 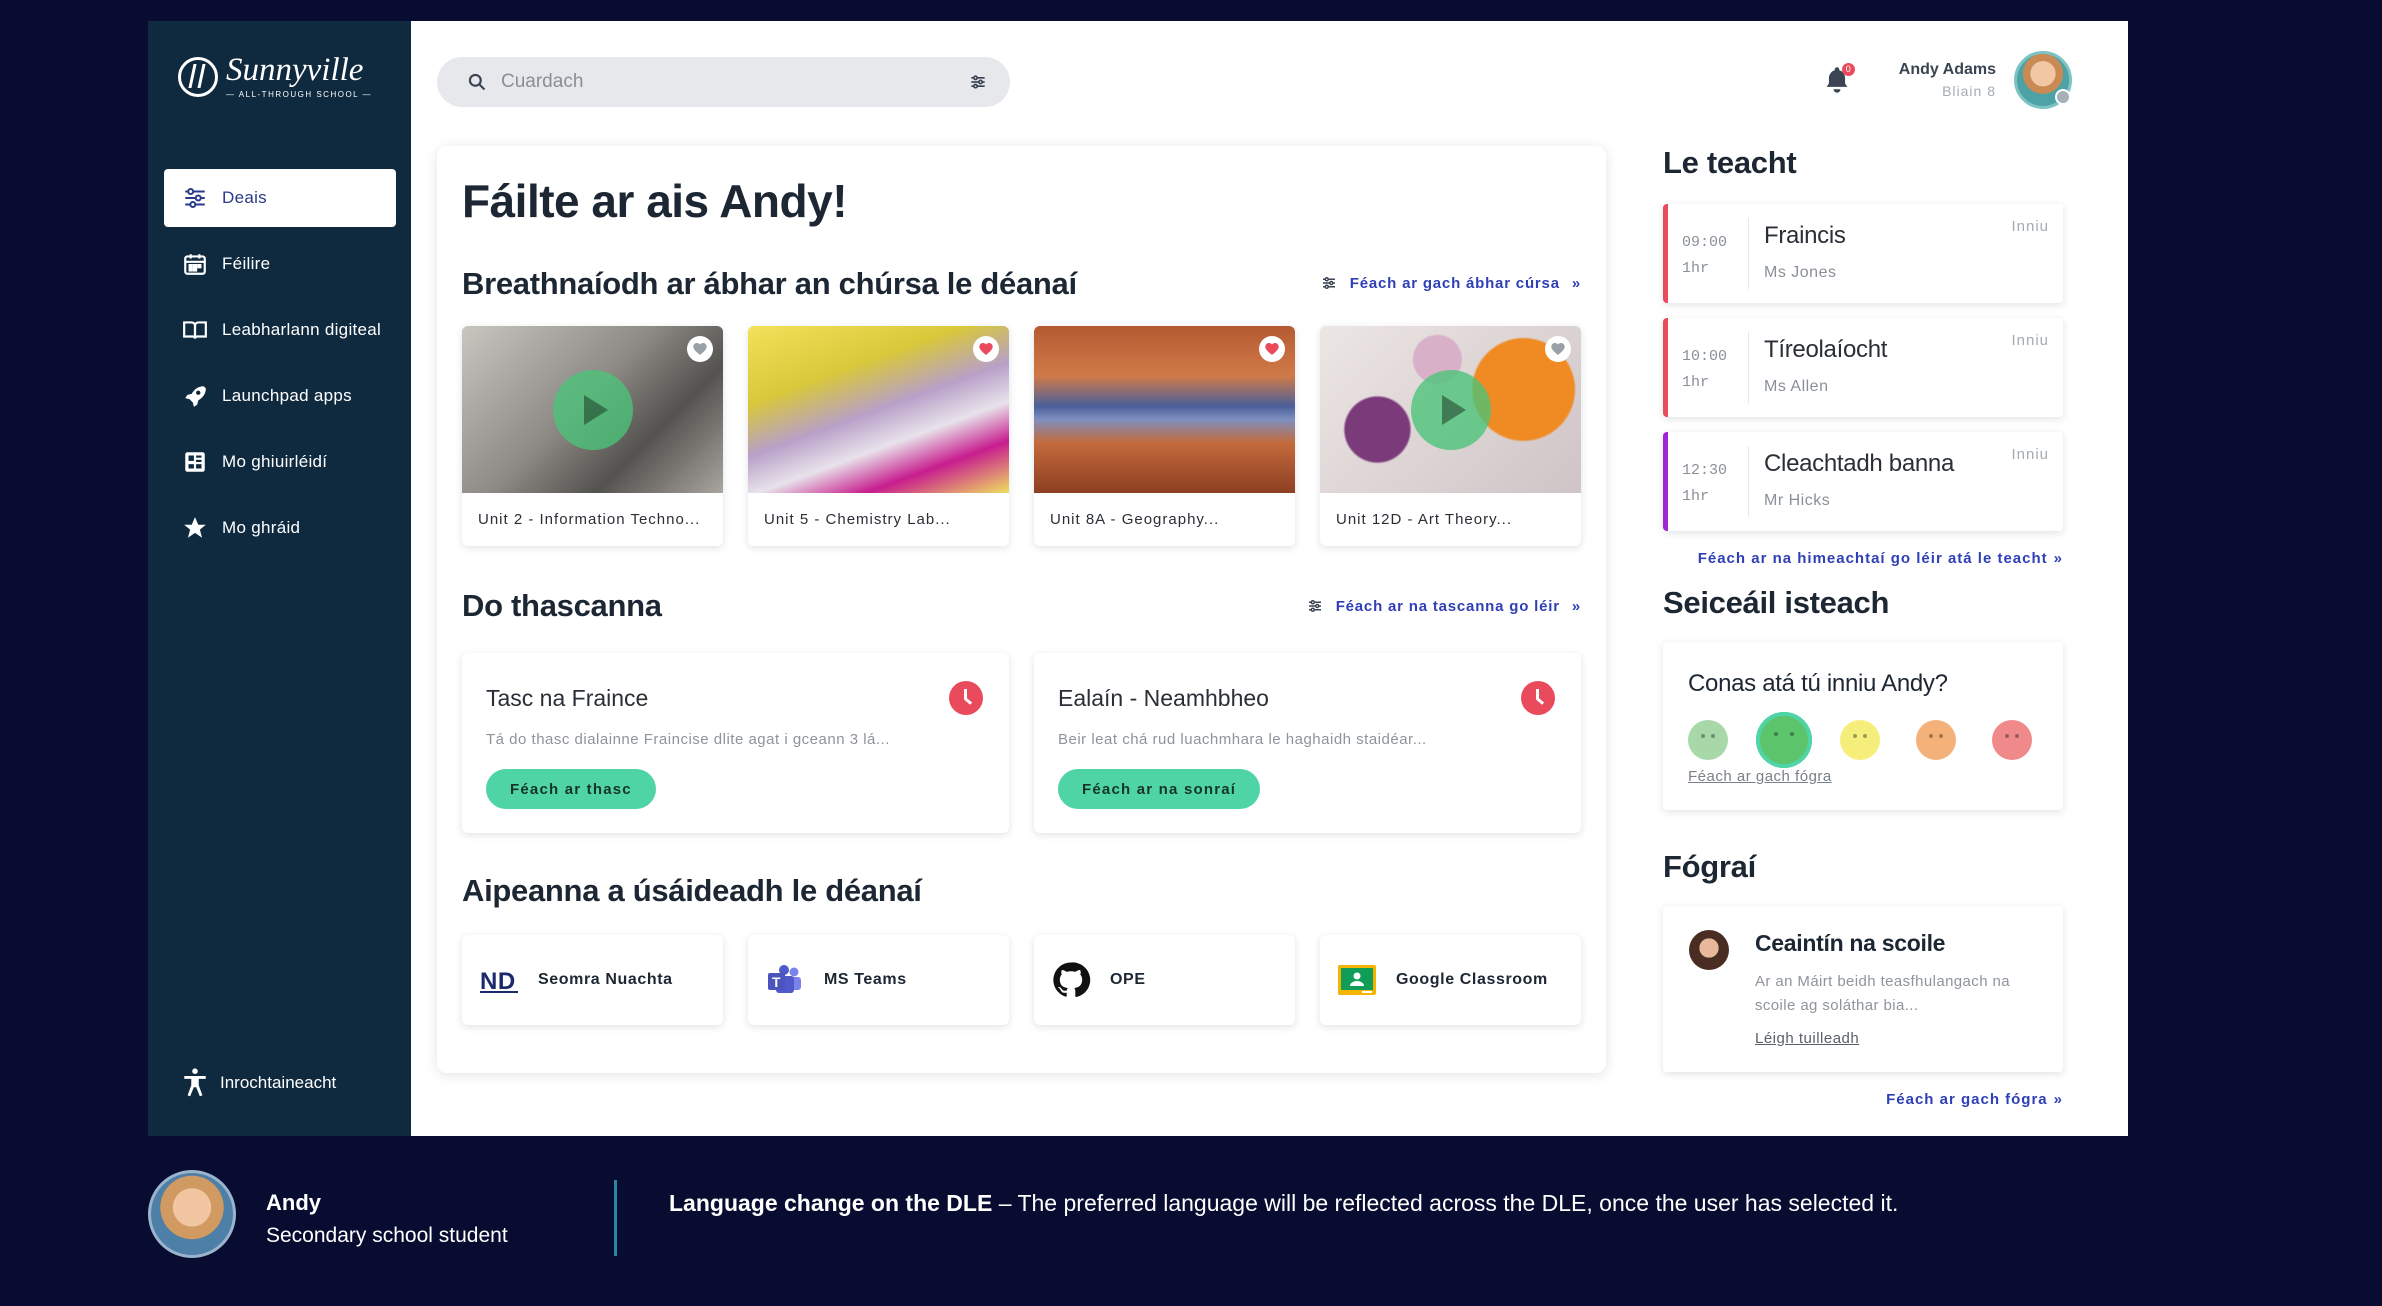 What do you see at coordinates (1863, 481) in the screenshot?
I see `lesson-card: 12:30 1hr Cleachtadh banna Mr Hicks Inniu` at bounding box center [1863, 481].